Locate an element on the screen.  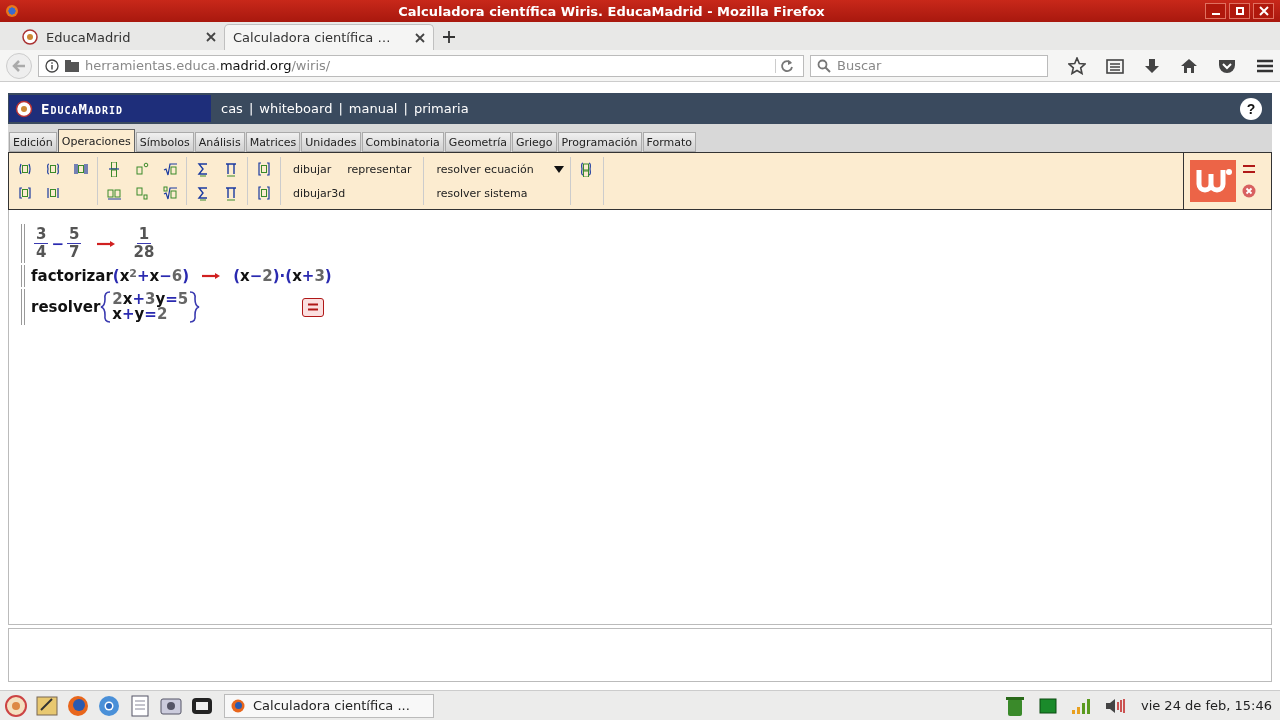
trash-icon is located at coordinates (1014, 705).